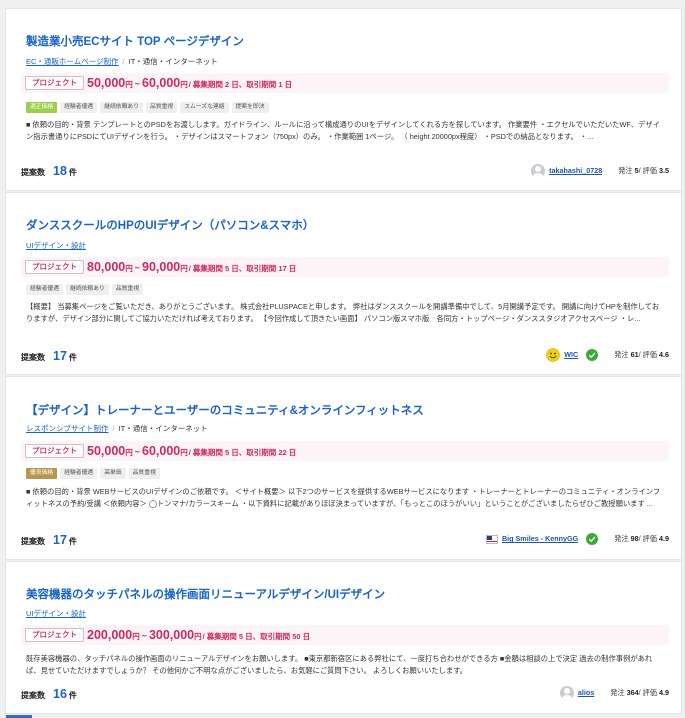 The height and width of the screenshot is (718, 685). I want to click on tag-list: 経験者優遇 継続依頼あり 品質重視, so click(86, 289).